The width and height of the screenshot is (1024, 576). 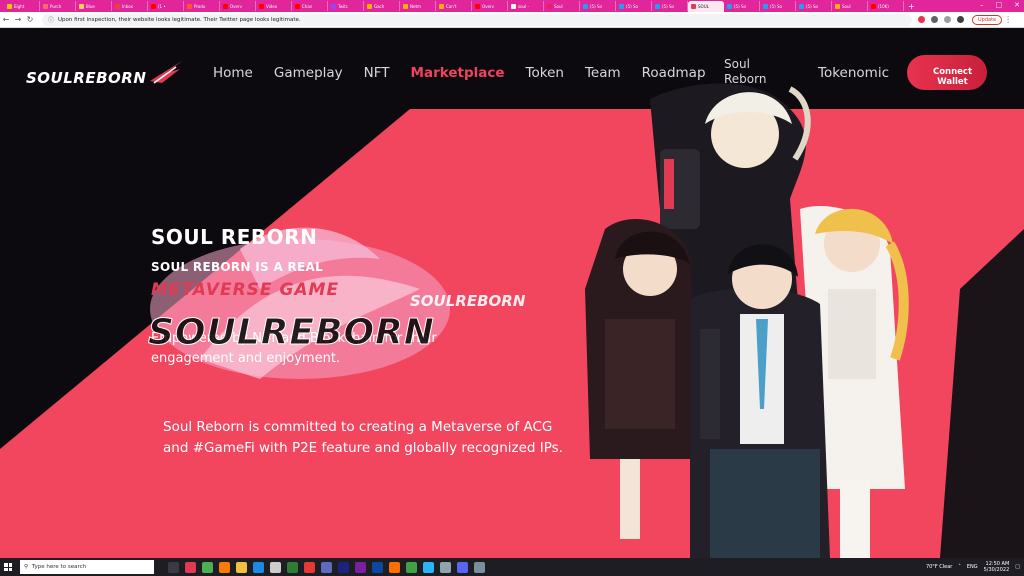 What do you see at coordinates (911, 6) in the screenshot?
I see `new-tab-button: +` at bounding box center [911, 6].